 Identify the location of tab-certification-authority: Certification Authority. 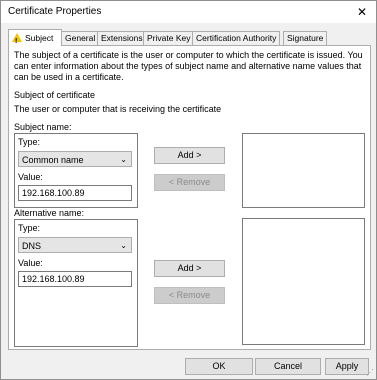
(236, 38).